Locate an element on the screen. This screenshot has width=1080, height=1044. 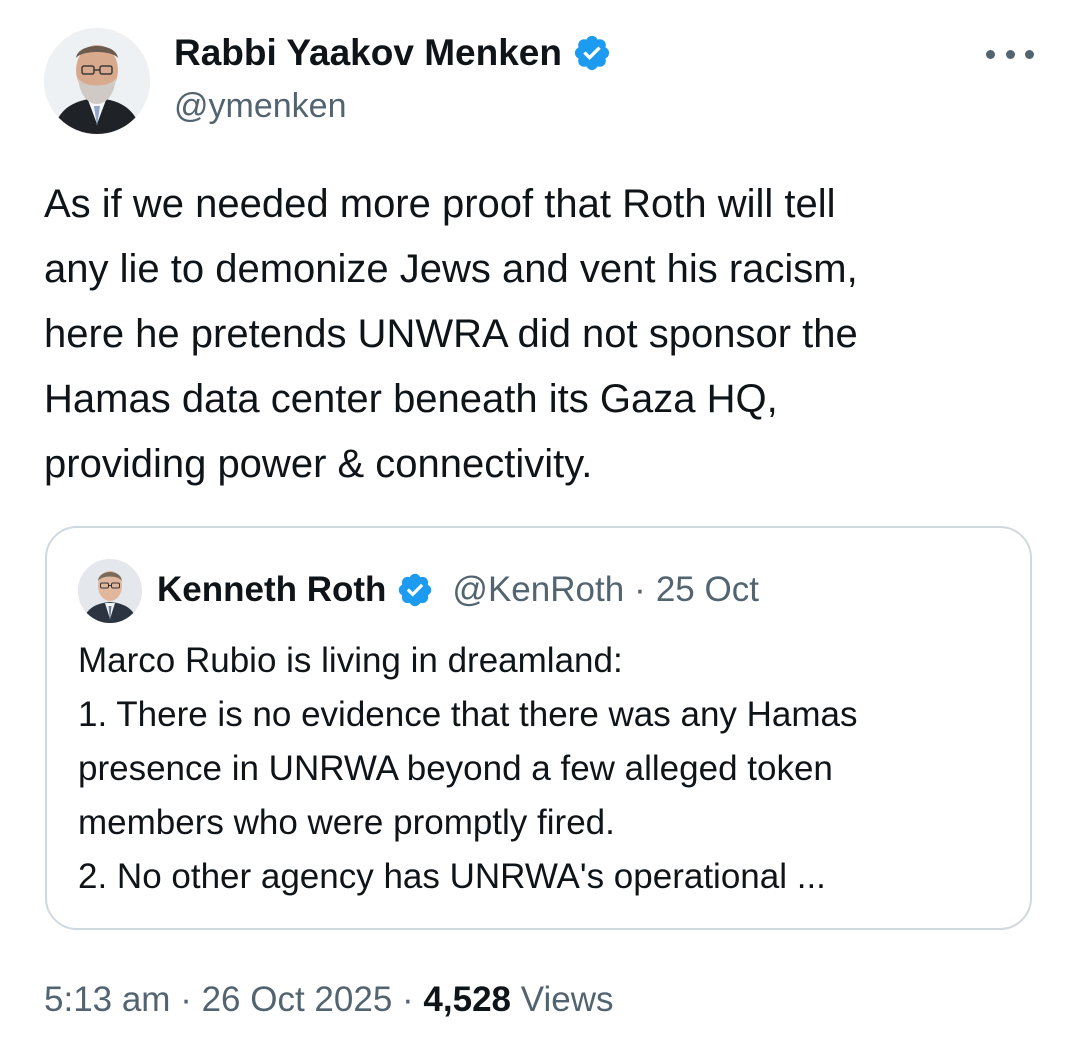
tweet-meta: 5:13 am · 26 Oct 2025 · 4,528 Views is located at coordinates (328, 1000).